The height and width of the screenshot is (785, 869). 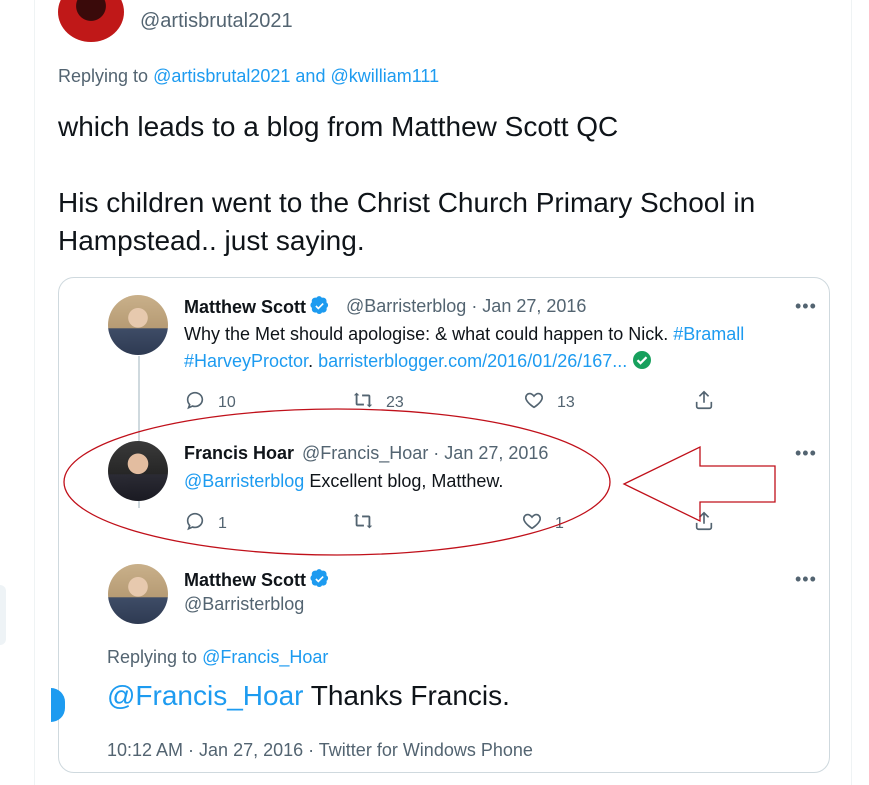 What do you see at coordinates (559, 523) in the screenshot?
I see `like-count: 1` at bounding box center [559, 523].